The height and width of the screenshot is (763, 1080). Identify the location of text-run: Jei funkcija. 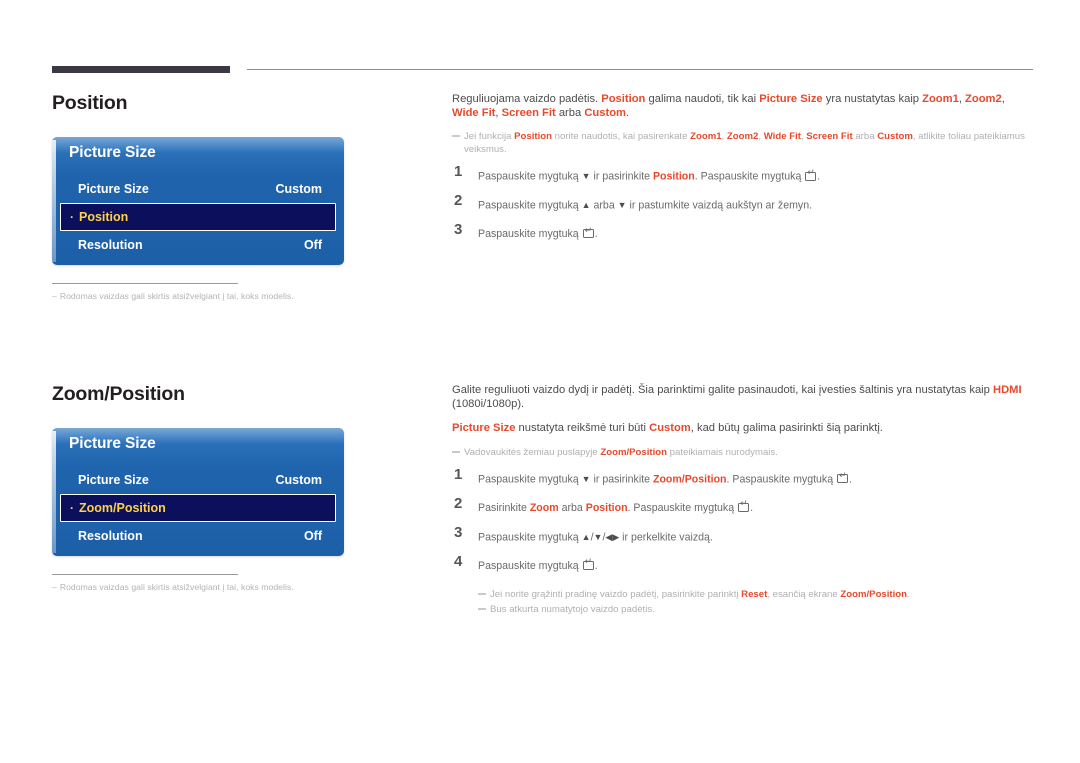
(489, 137).